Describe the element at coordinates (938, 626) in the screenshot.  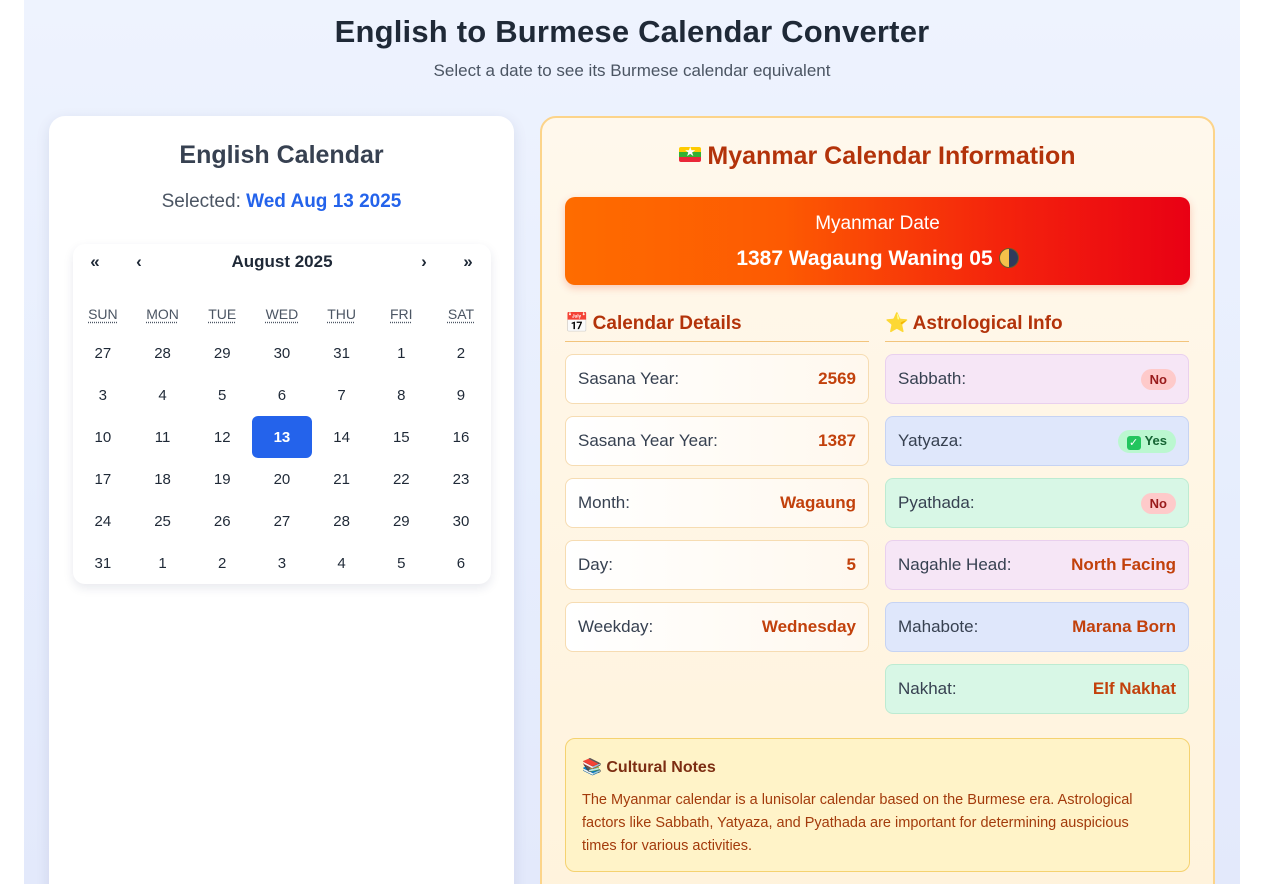
I see `astro-label: Mahabote:` at that location.